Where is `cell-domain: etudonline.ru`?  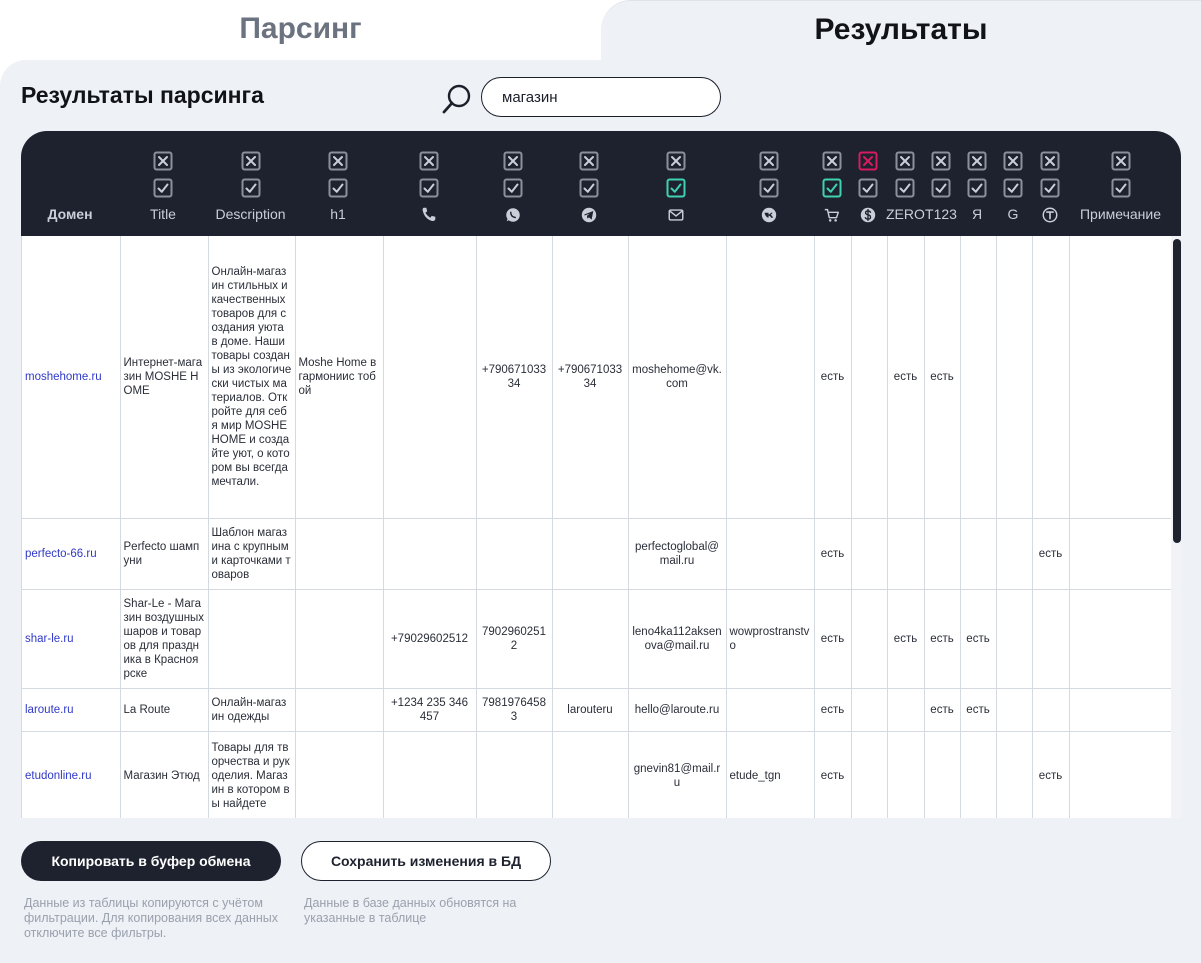 cell-domain: etudonline.ru is located at coordinates (71, 774).